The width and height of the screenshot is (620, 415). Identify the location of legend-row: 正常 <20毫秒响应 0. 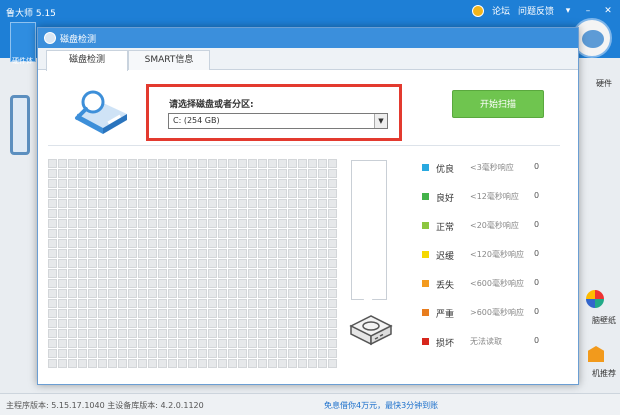
(497, 233).